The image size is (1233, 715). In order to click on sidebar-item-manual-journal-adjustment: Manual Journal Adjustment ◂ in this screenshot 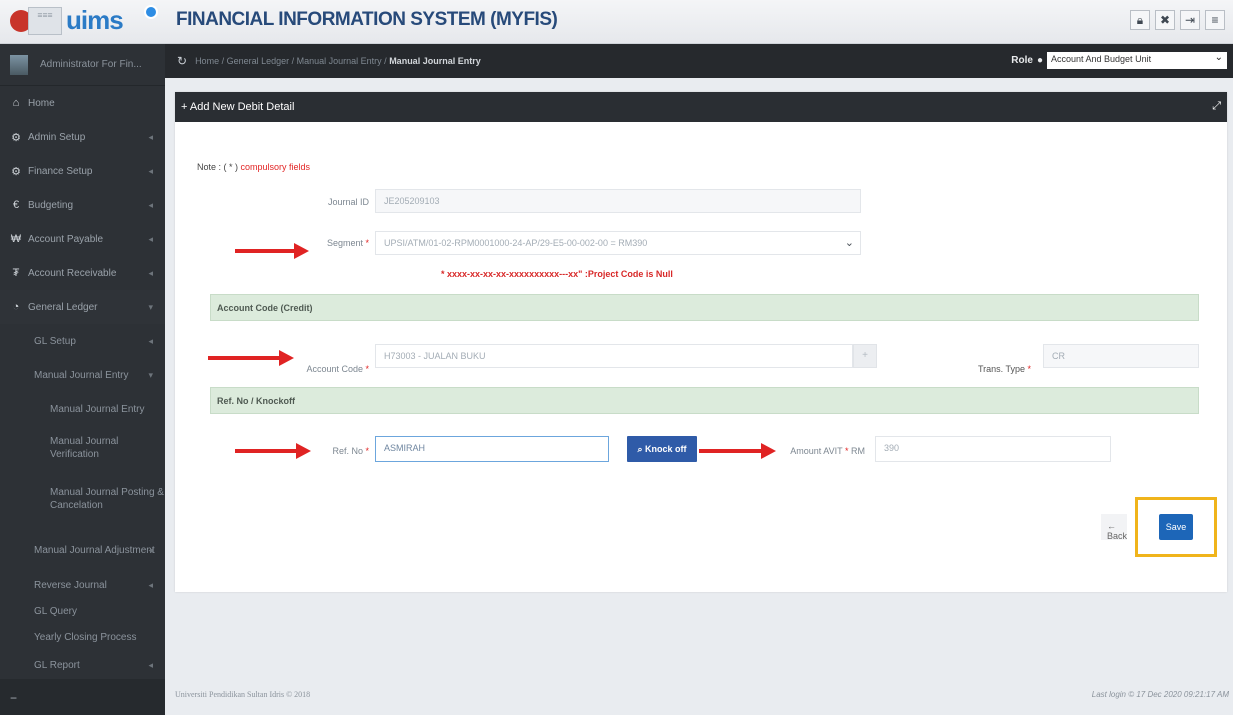, I will do `click(82, 550)`.